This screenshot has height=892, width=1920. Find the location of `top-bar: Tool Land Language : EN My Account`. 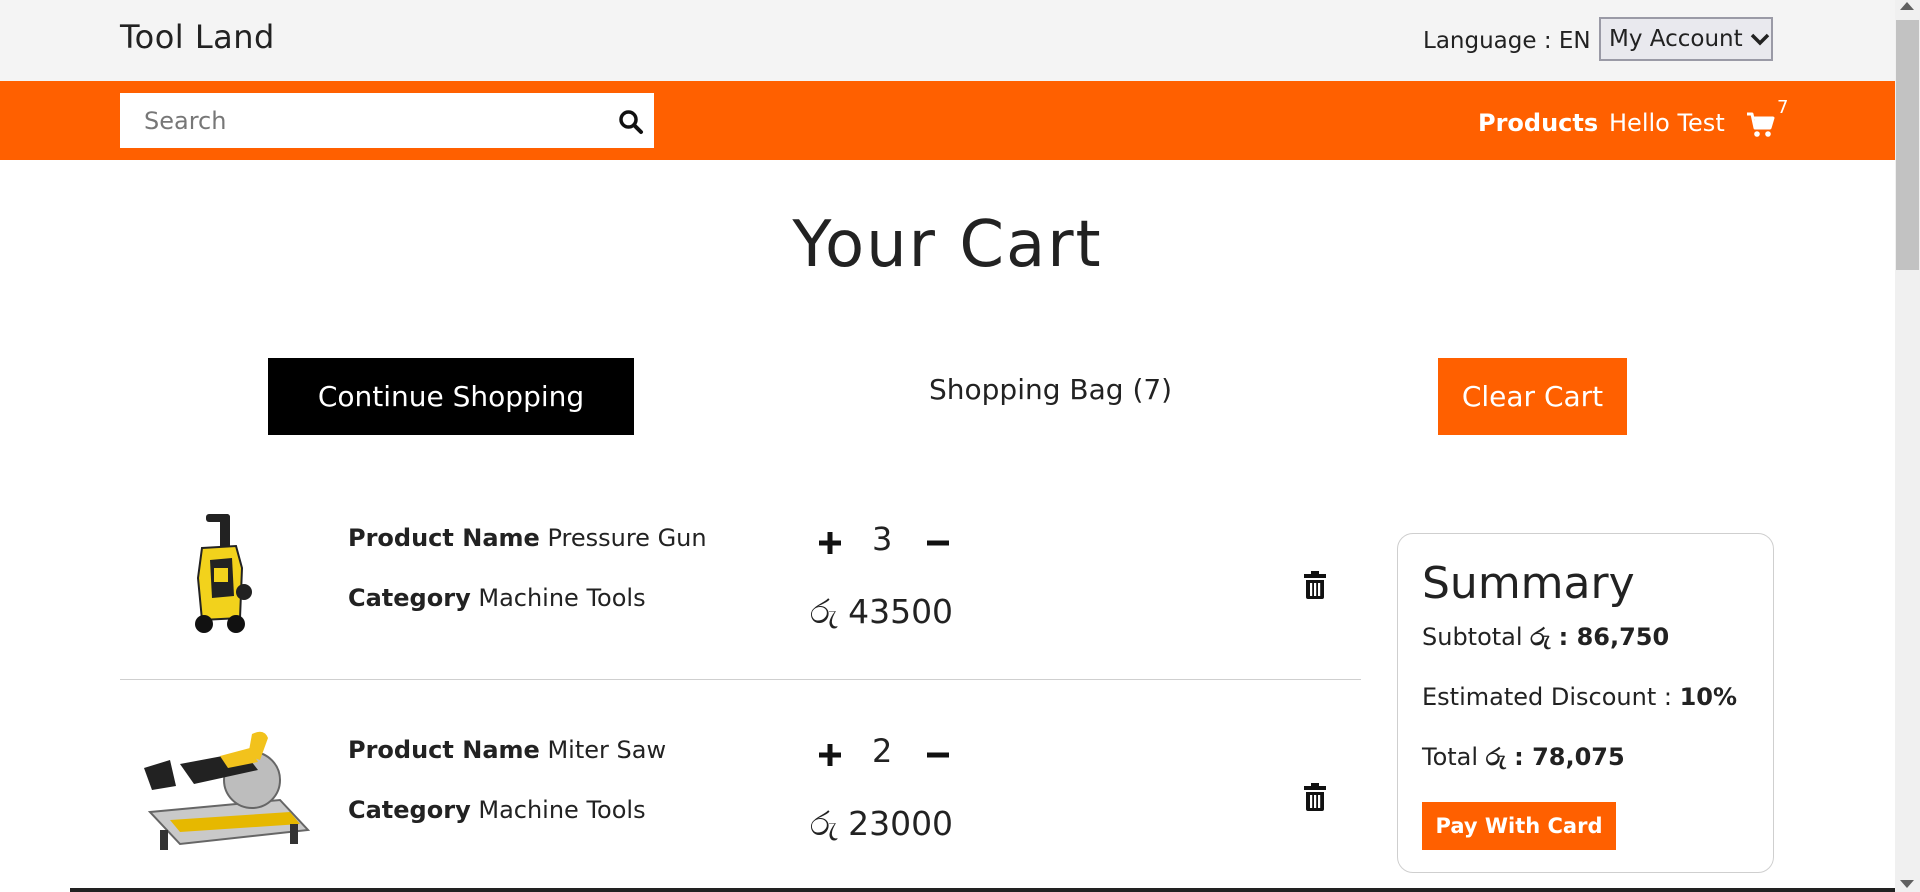

top-bar: Tool Land Language : EN My Account is located at coordinates (947, 40).